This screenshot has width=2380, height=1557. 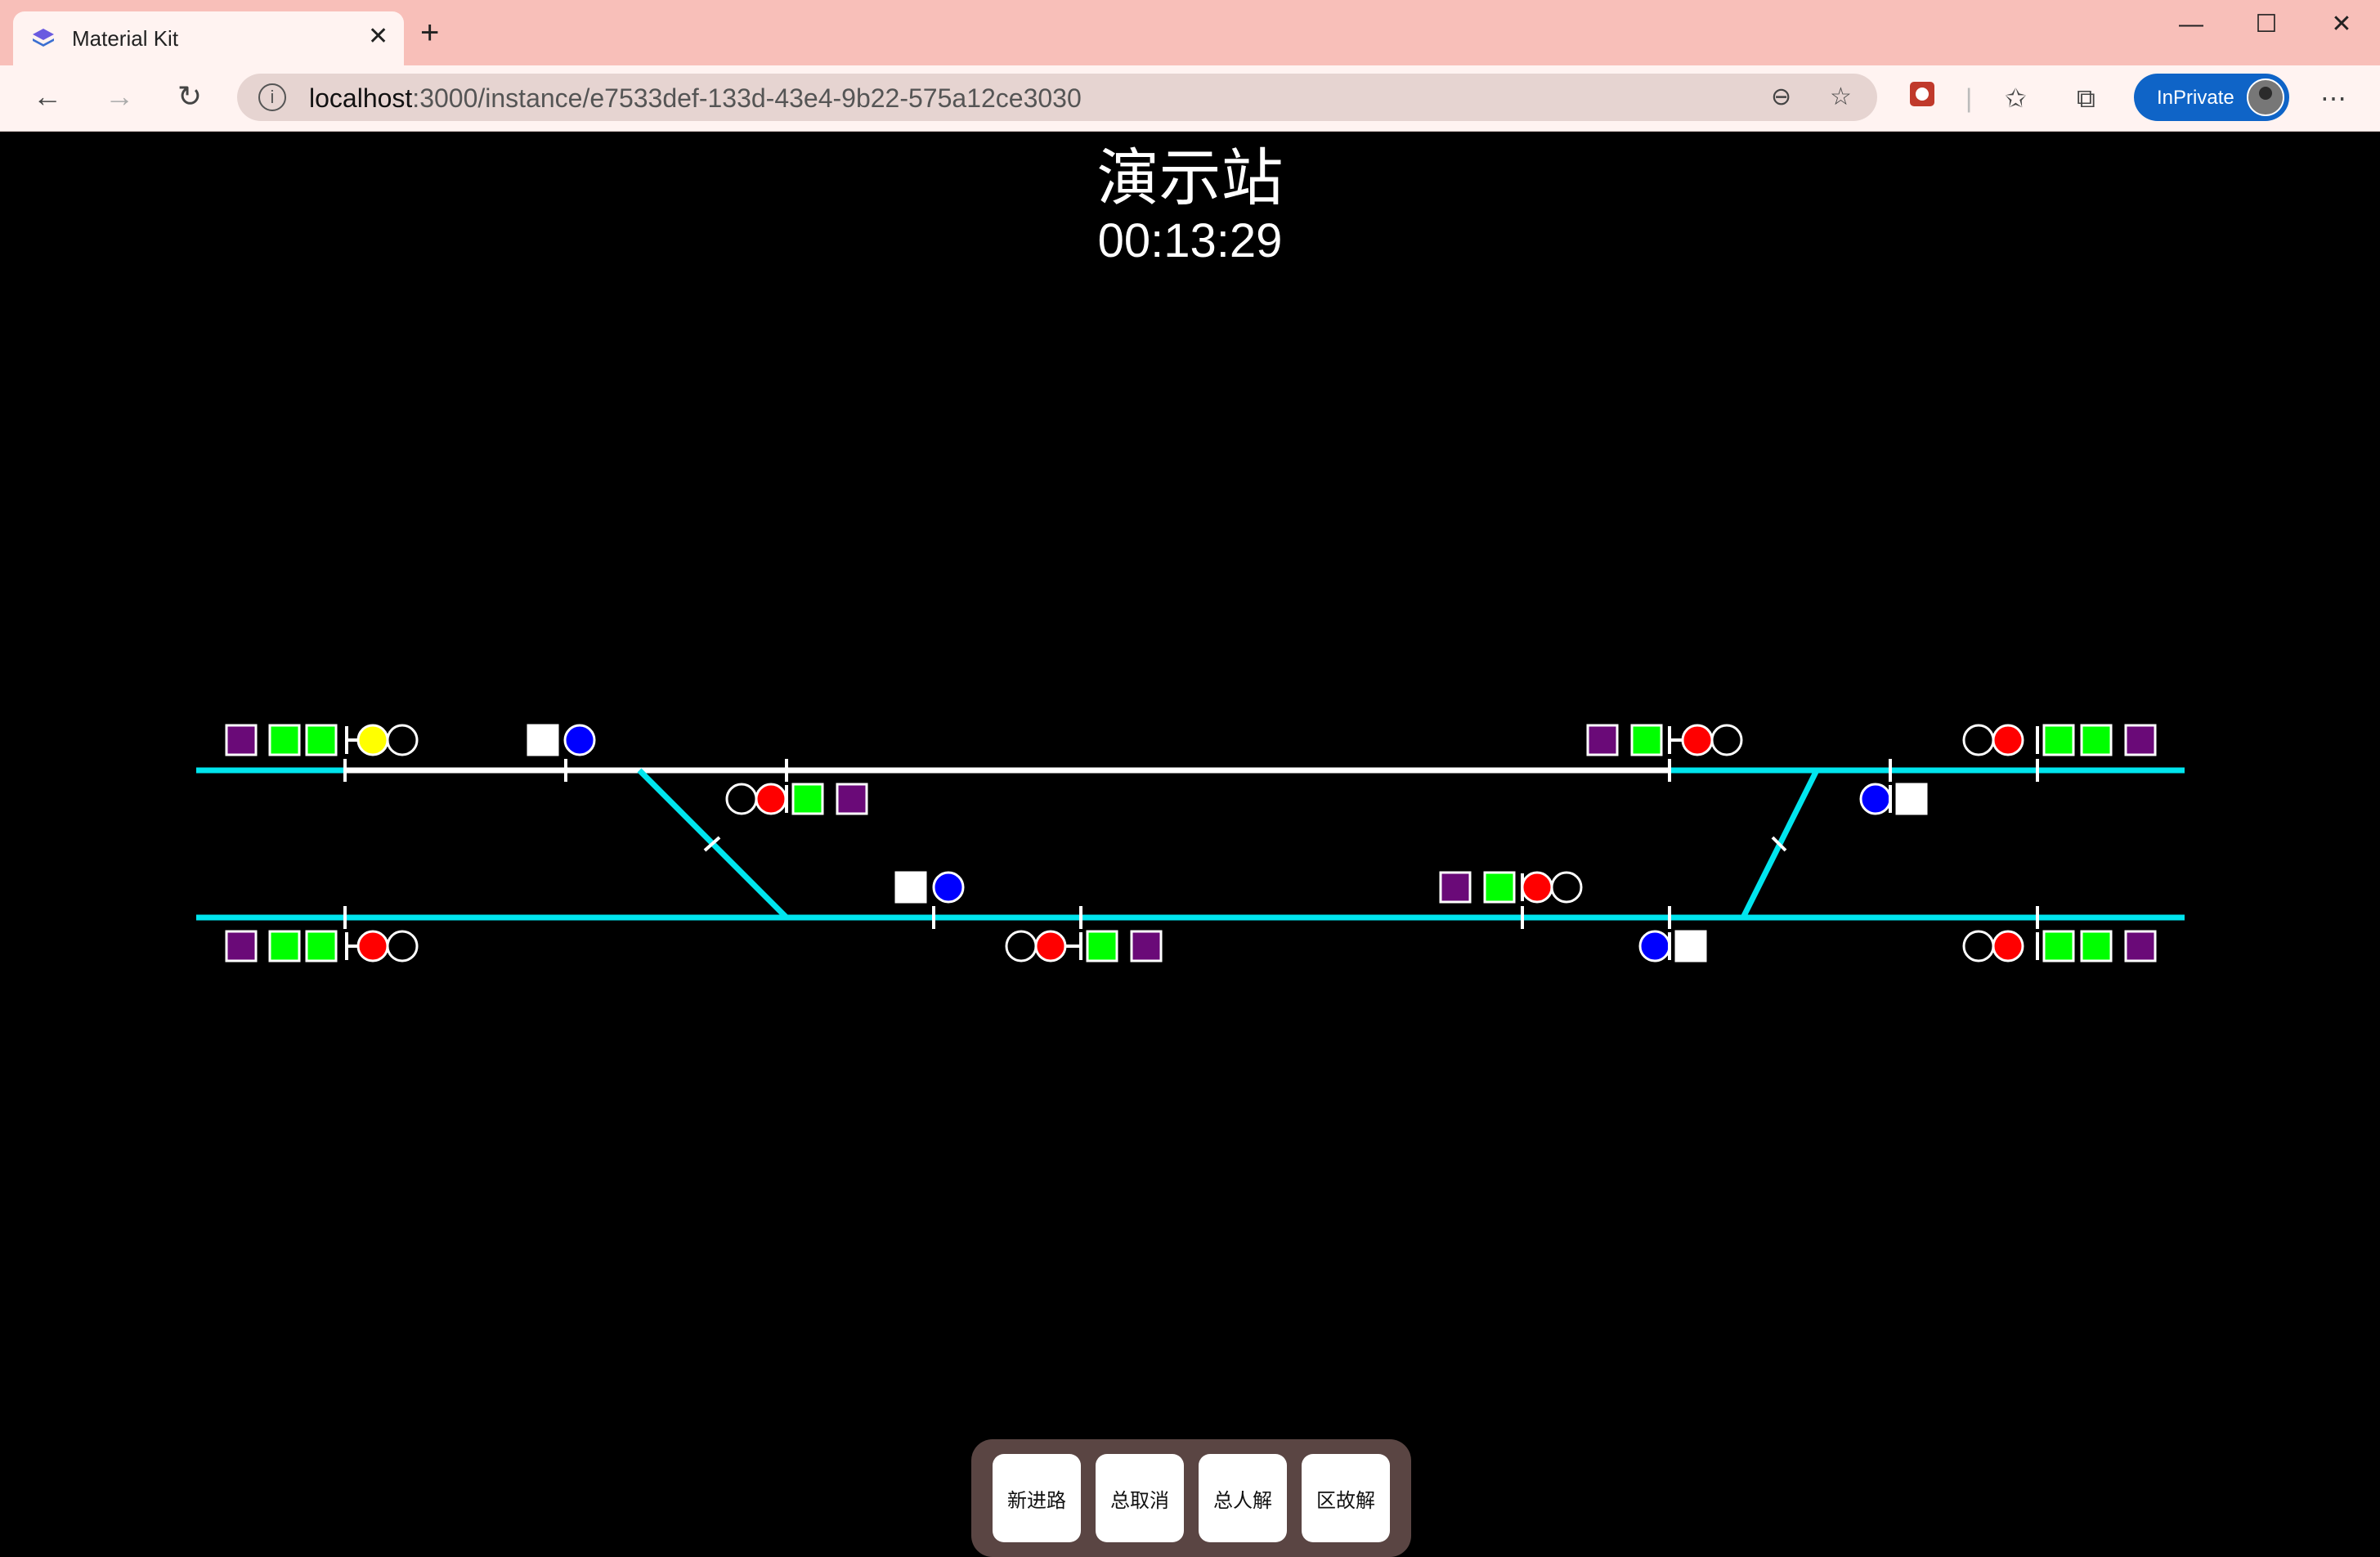 I want to click on cancel-all-button: 总取消, so click(x=1140, y=1498).